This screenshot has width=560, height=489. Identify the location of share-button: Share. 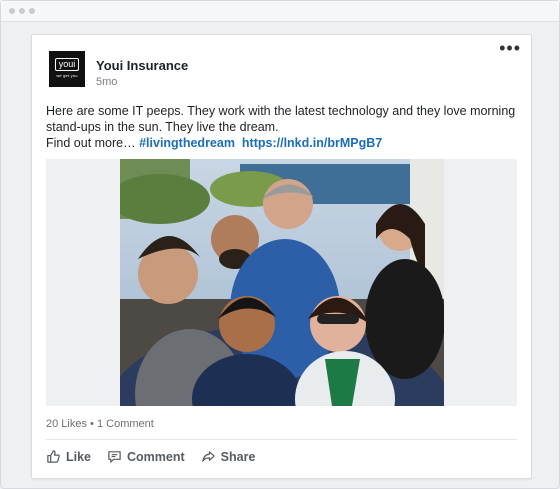
(228, 456).